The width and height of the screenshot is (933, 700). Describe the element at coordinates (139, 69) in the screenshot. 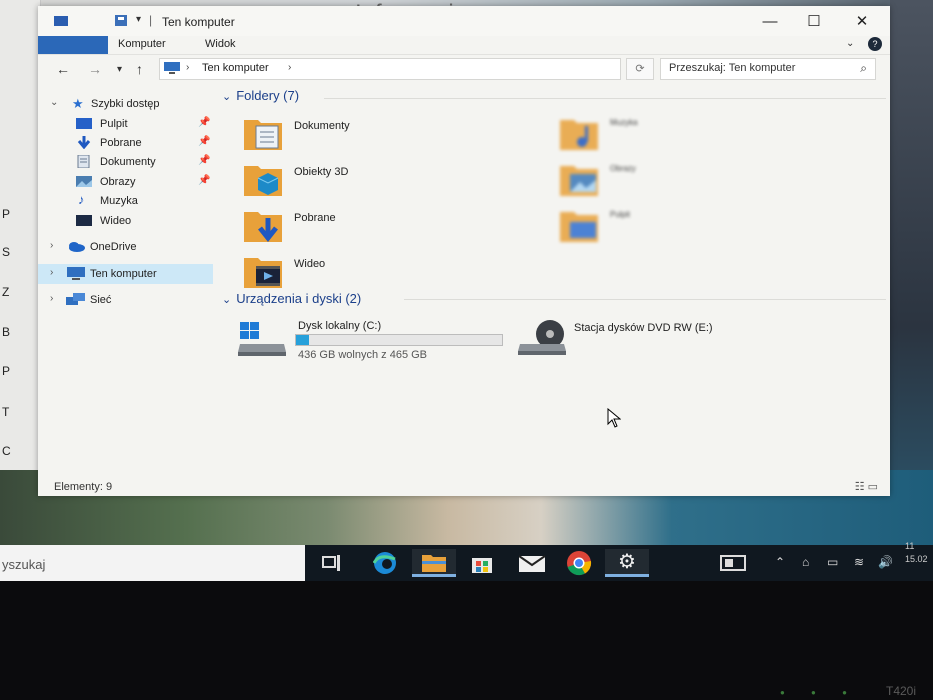

I see `up-arrow-icon: ↑` at that location.